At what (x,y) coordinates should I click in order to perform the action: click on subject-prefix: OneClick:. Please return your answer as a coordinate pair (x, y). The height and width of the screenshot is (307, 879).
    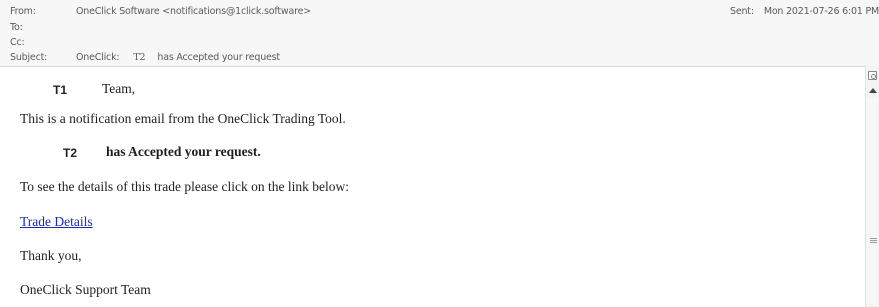
    Looking at the image, I should click on (98, 57).